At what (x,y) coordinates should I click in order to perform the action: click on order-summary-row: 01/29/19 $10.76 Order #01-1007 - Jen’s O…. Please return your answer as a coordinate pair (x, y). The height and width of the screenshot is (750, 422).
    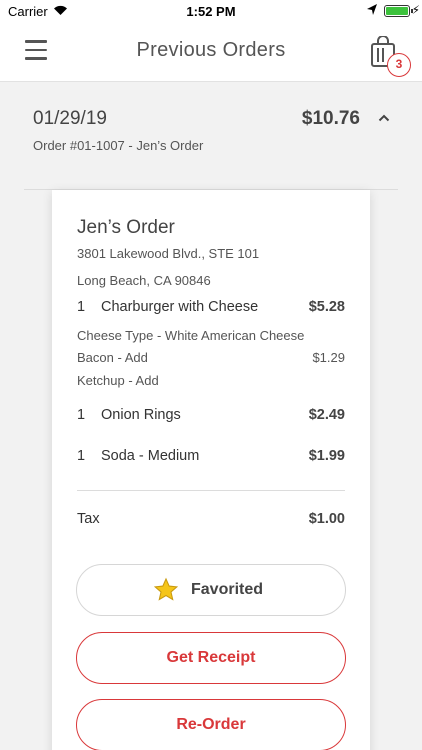
    Looking at the image, I should click on (211, 136).